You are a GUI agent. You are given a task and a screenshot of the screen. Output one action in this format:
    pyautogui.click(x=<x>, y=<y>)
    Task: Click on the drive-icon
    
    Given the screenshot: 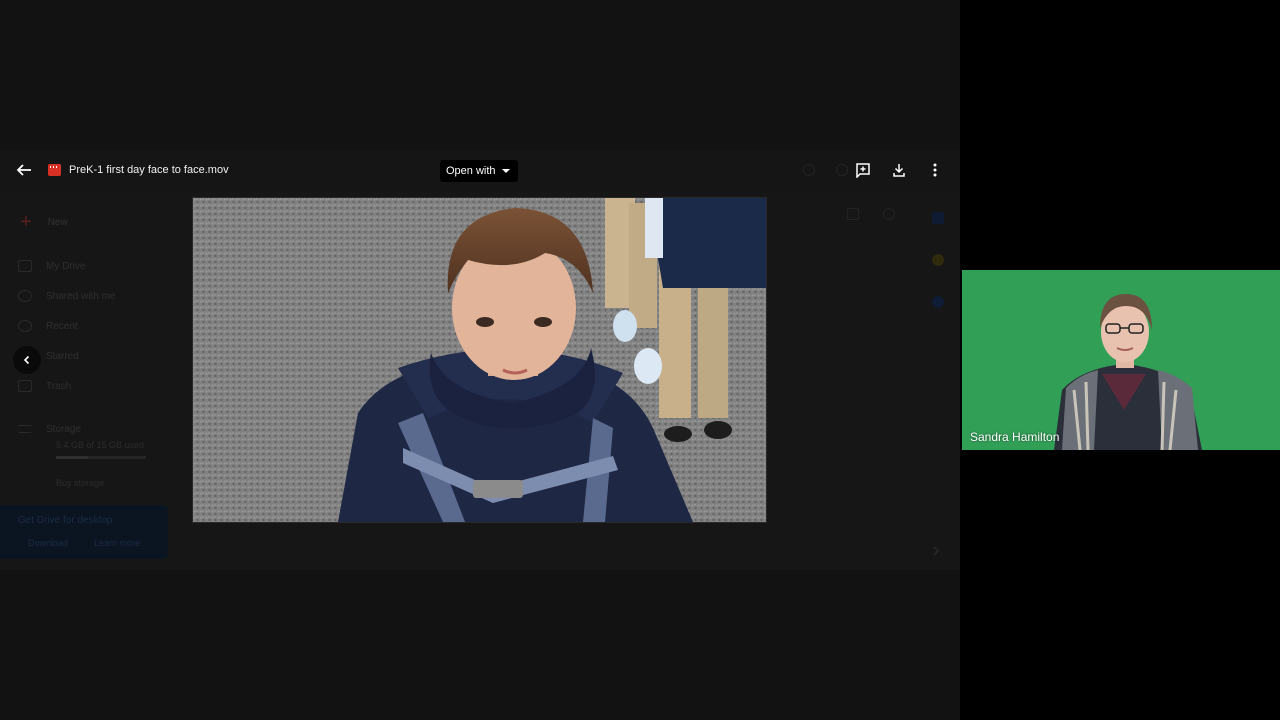 What is the action you would take?
    pyautogui.click(x=25, y=266)
    